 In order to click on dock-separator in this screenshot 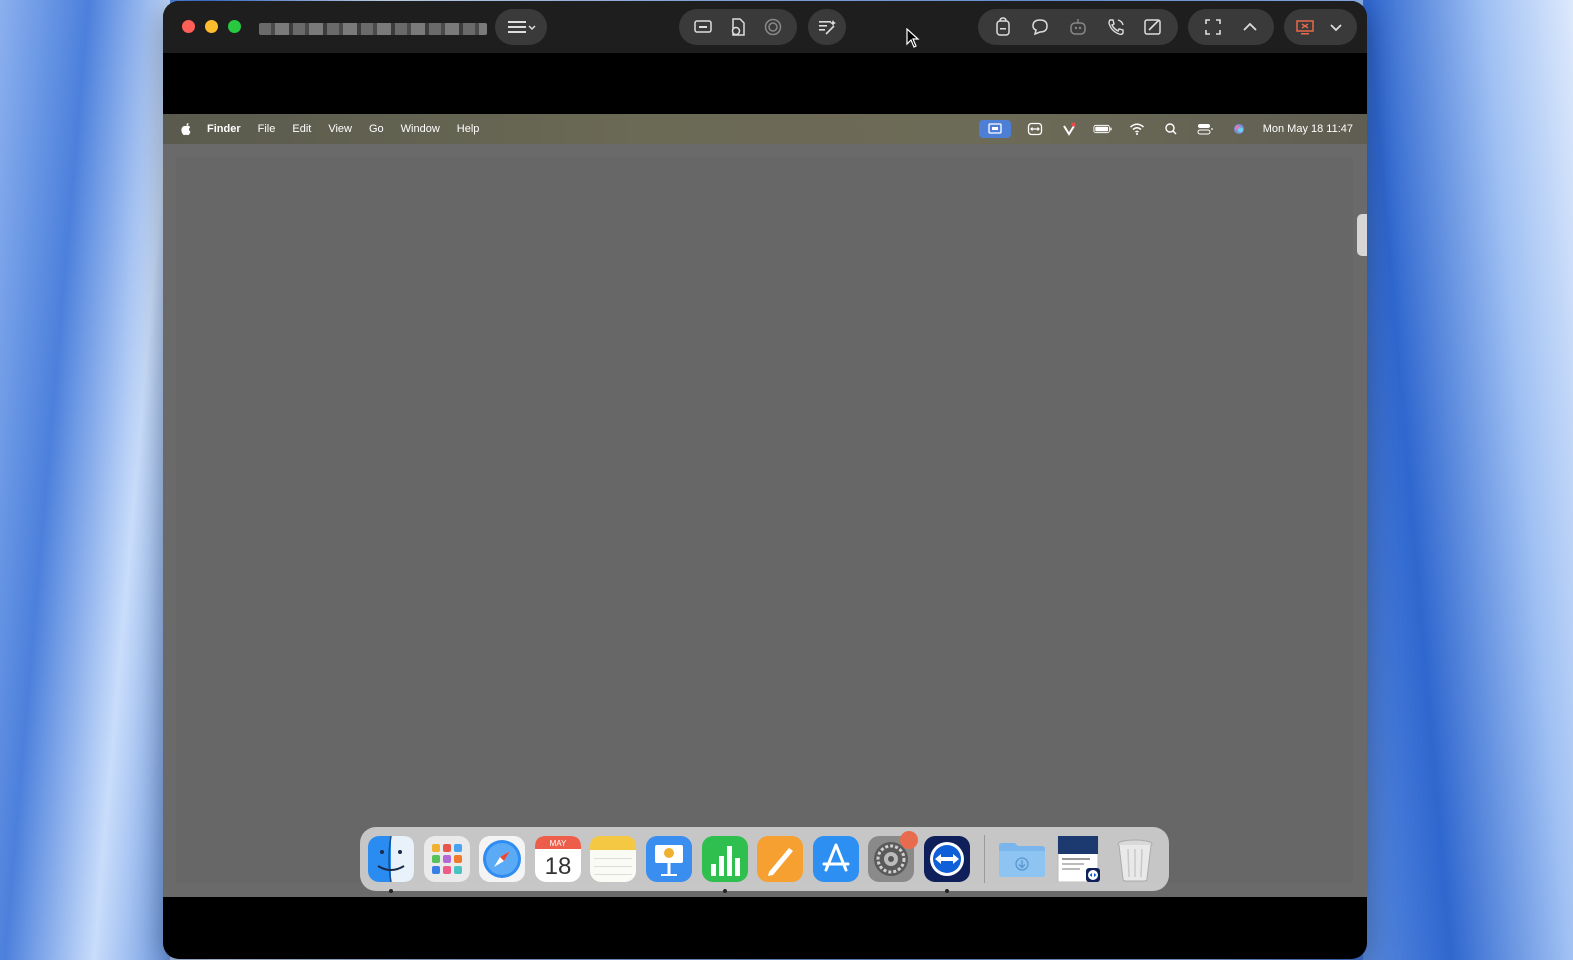, I will do `click(984, 859)`.